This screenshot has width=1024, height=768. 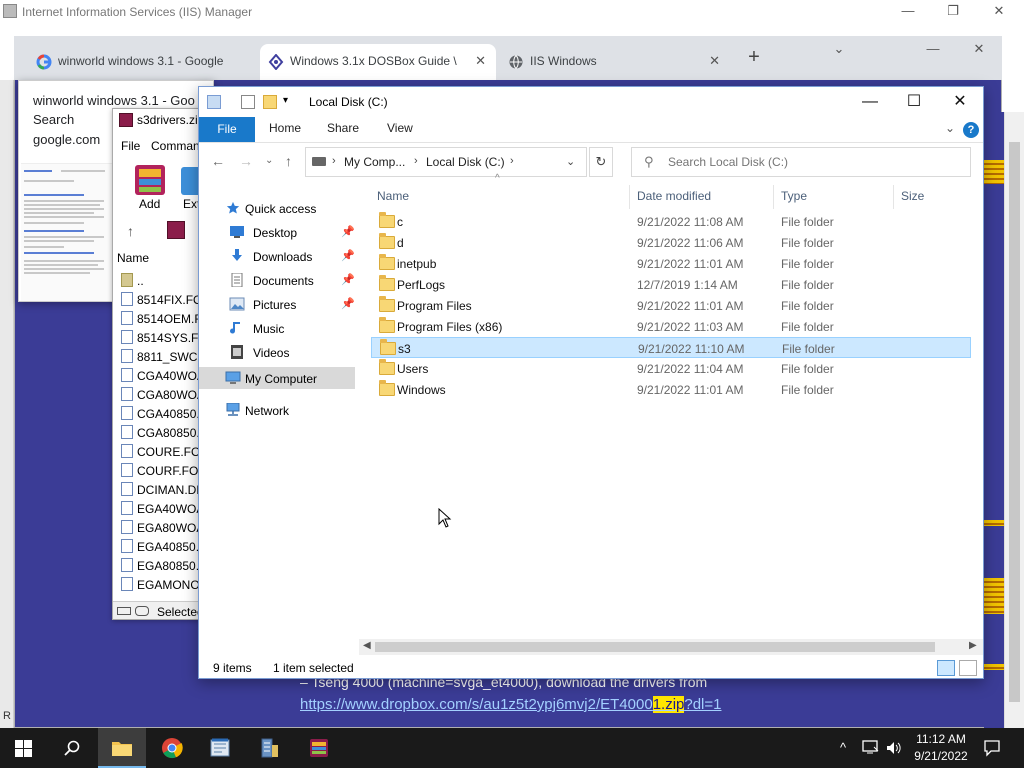 What do you see at coordinates (285, 128) in the screenshot?
I see `ribbon-tab-home: Home` at bounding box center [285, 128].